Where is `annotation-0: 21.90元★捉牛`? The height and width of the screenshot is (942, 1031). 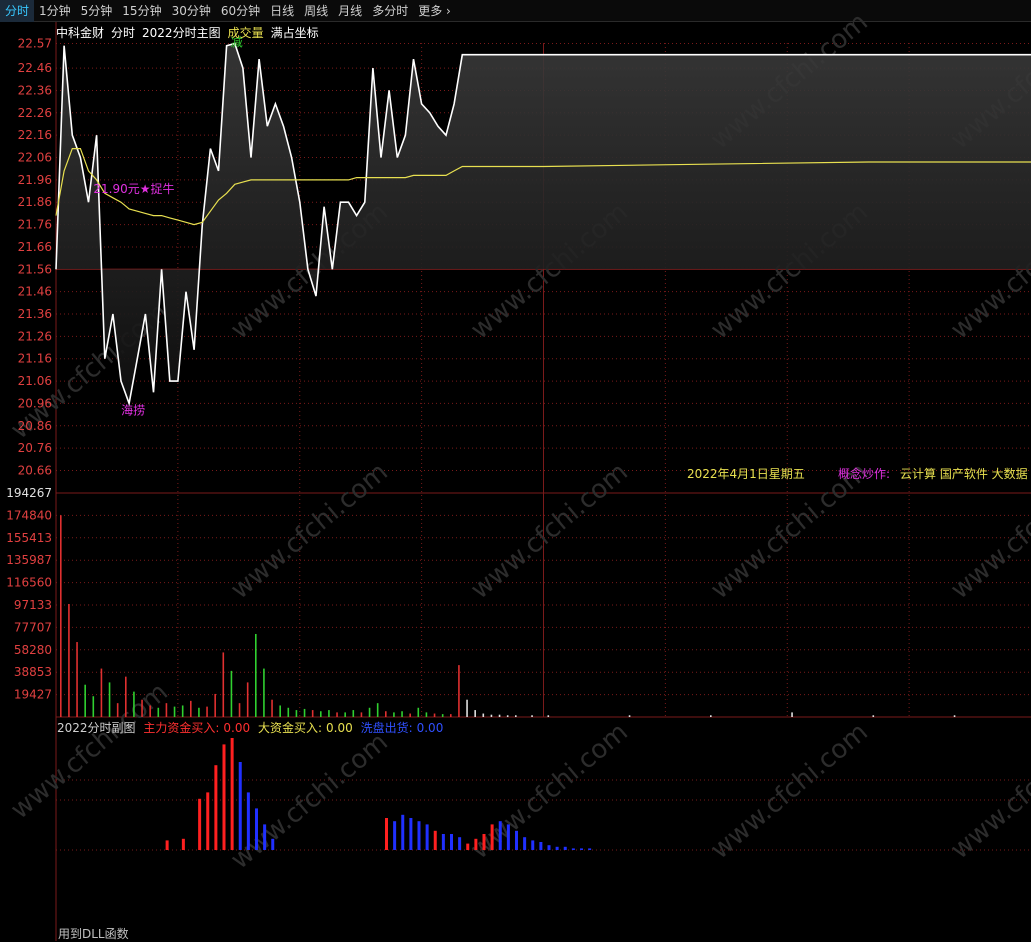
annotation-0: 21.90元★捉牛 is located at coordinates (133, 188).